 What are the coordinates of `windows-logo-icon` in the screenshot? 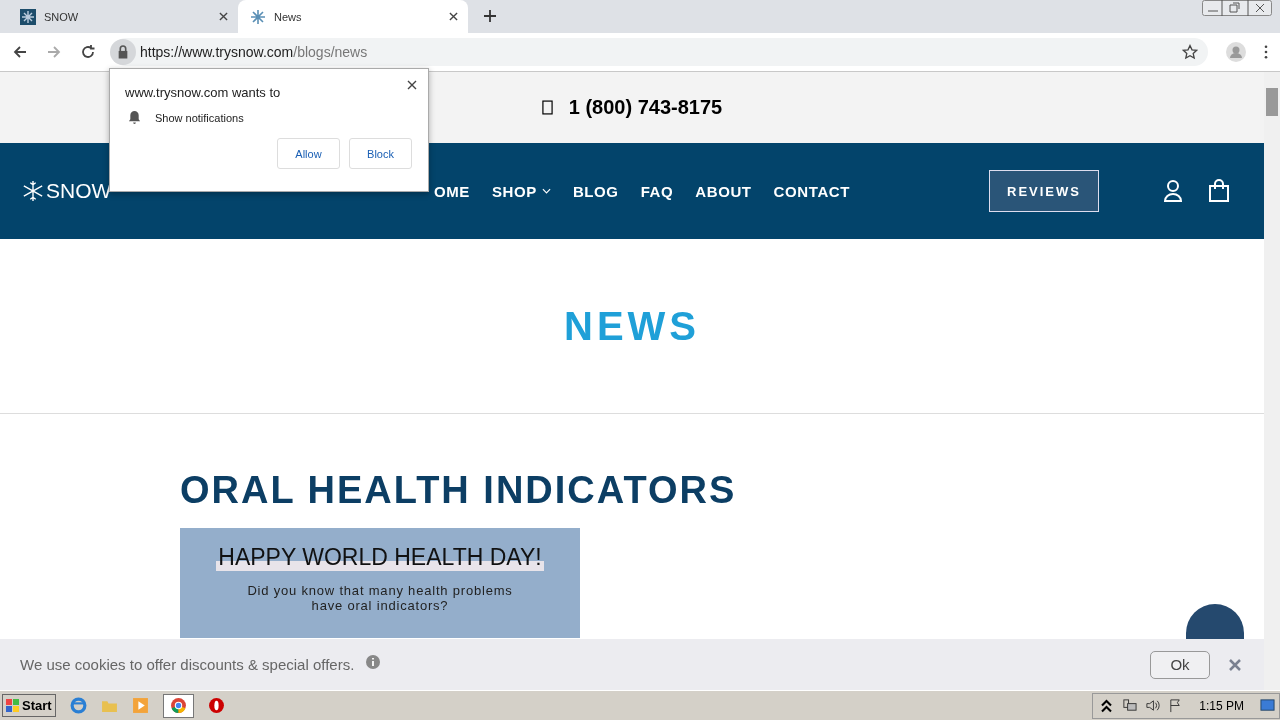 It's located at (13, 705).